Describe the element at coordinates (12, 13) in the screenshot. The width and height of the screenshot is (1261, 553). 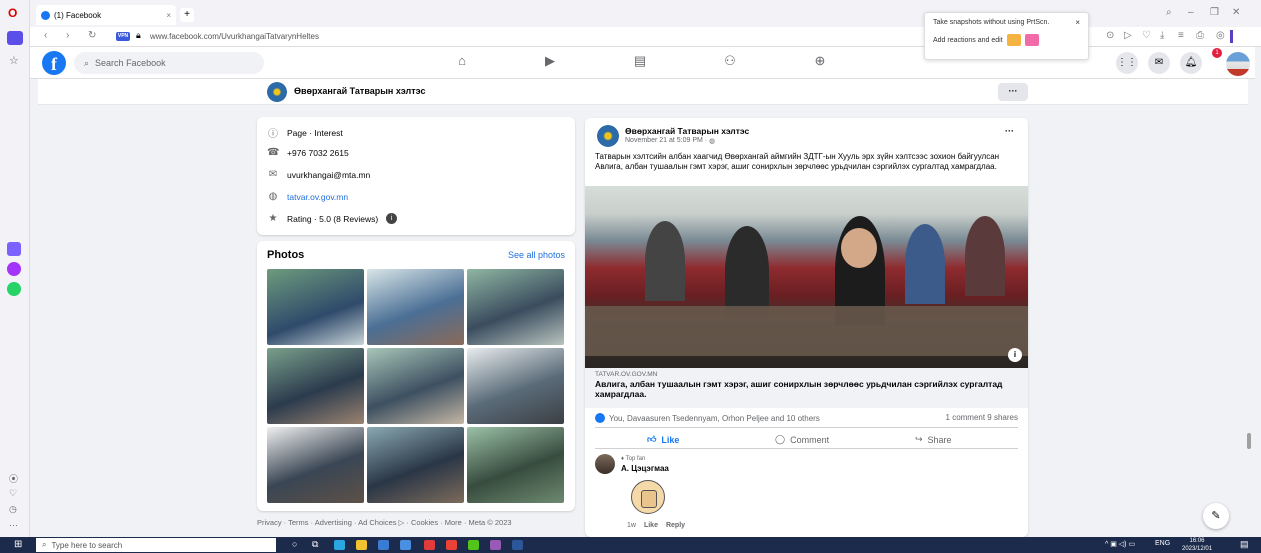
I see `opera-logo-icon: O` at that location.